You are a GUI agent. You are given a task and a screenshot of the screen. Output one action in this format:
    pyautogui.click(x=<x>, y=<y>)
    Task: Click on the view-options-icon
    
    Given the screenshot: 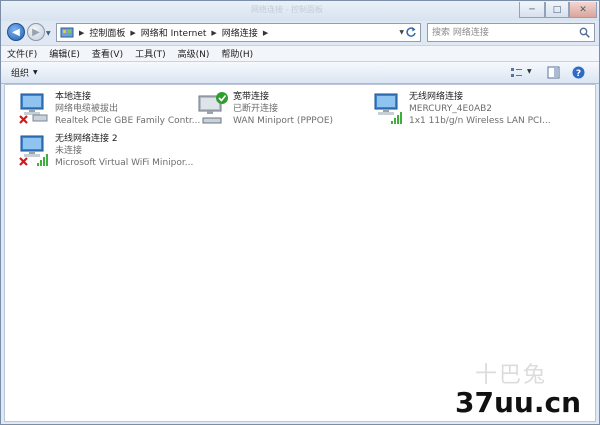 What is the action you would take?
    pyautogui.click(x=516, y=72)
    